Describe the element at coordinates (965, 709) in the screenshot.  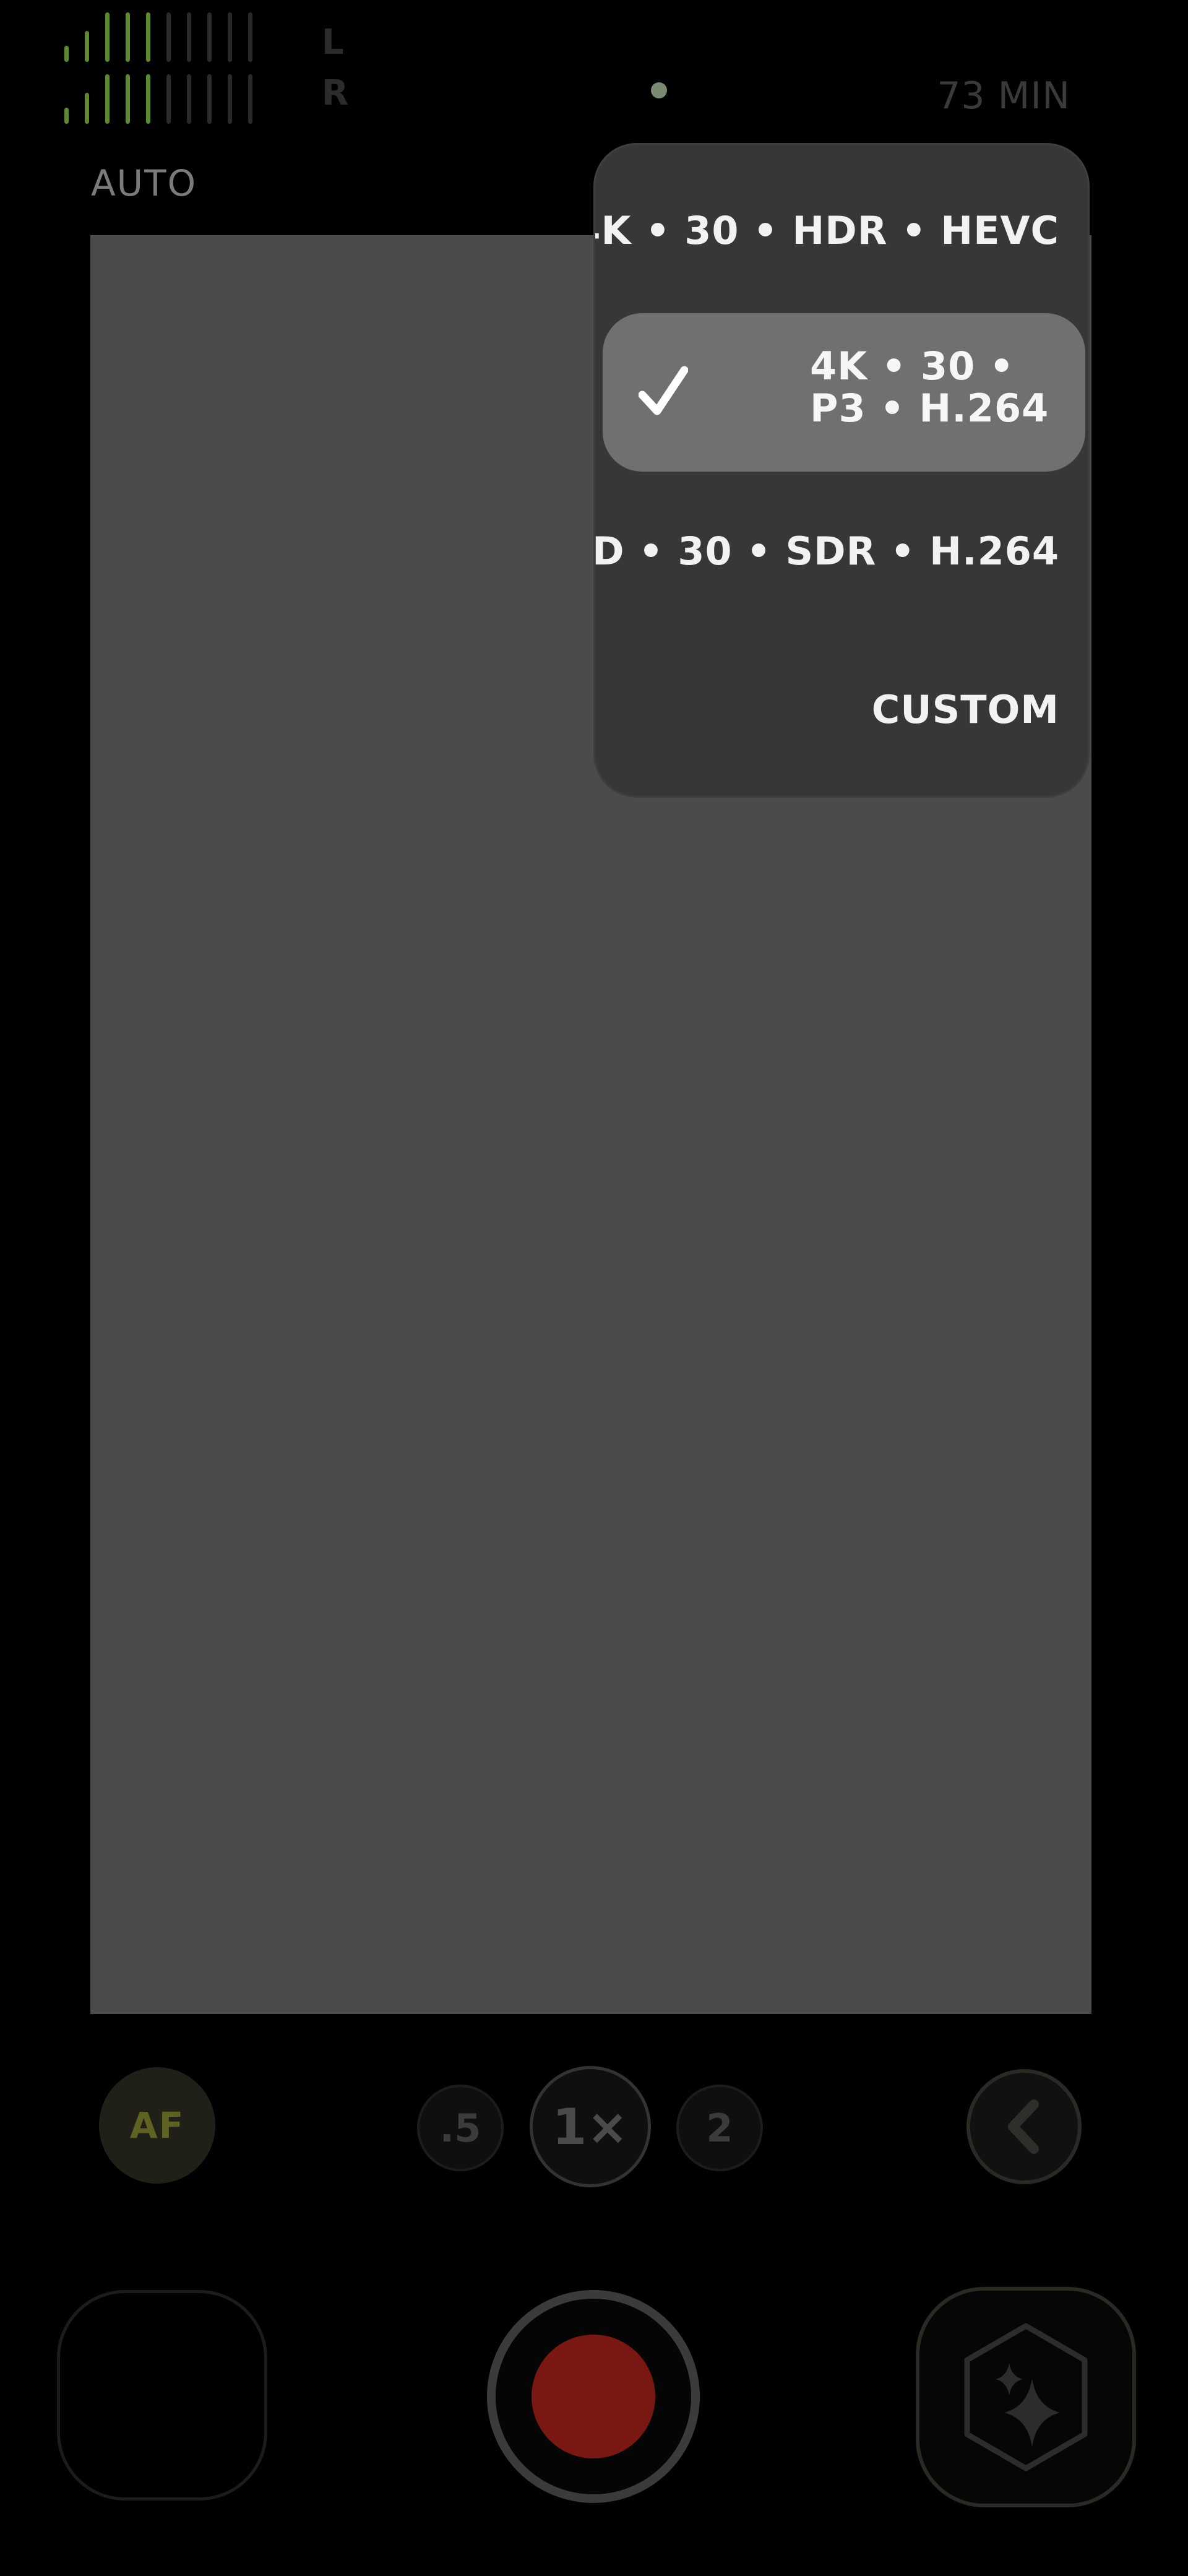
I see `format-option-custom: CUSTOM` at that location.